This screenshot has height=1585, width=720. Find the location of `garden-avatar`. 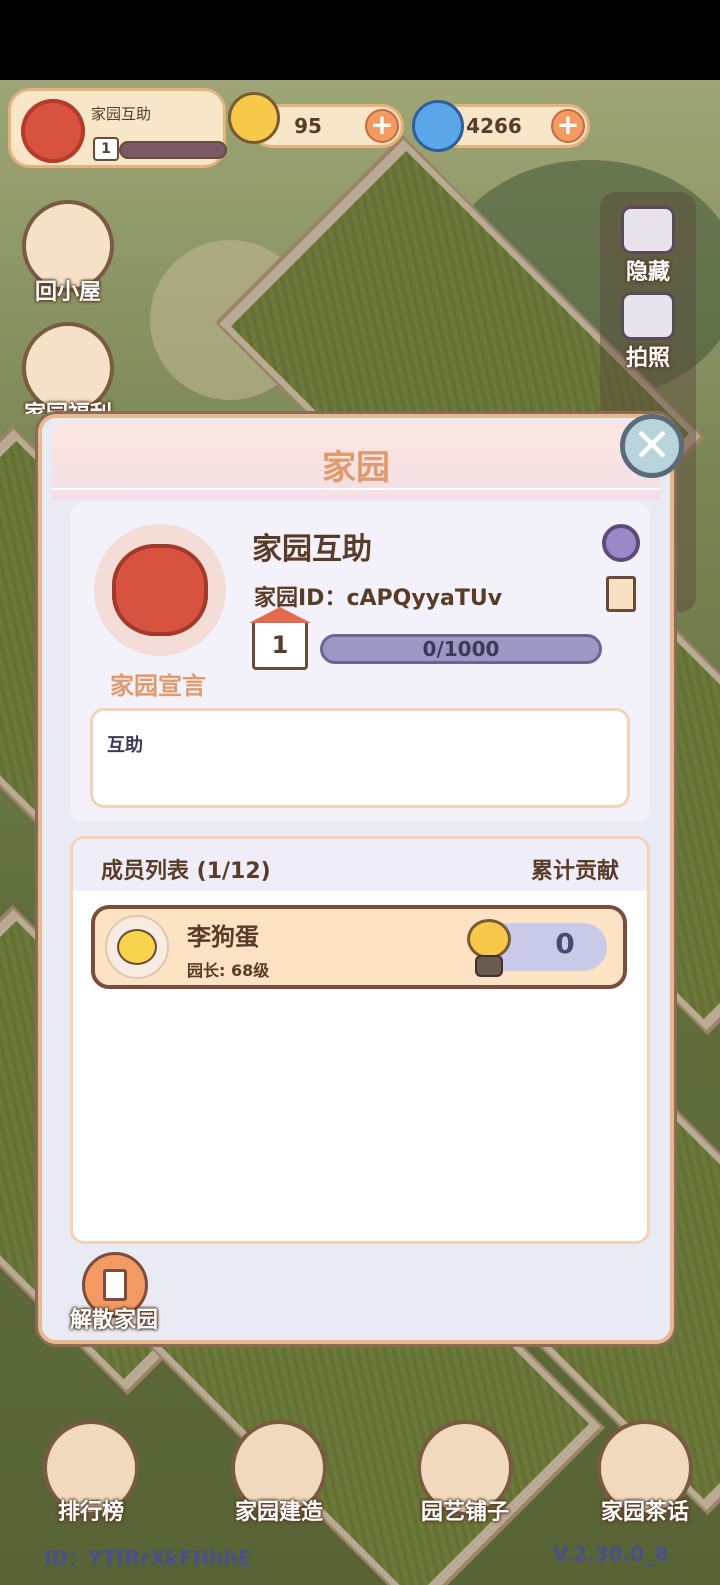

garden-avatar is located at coordinates (160, 590).